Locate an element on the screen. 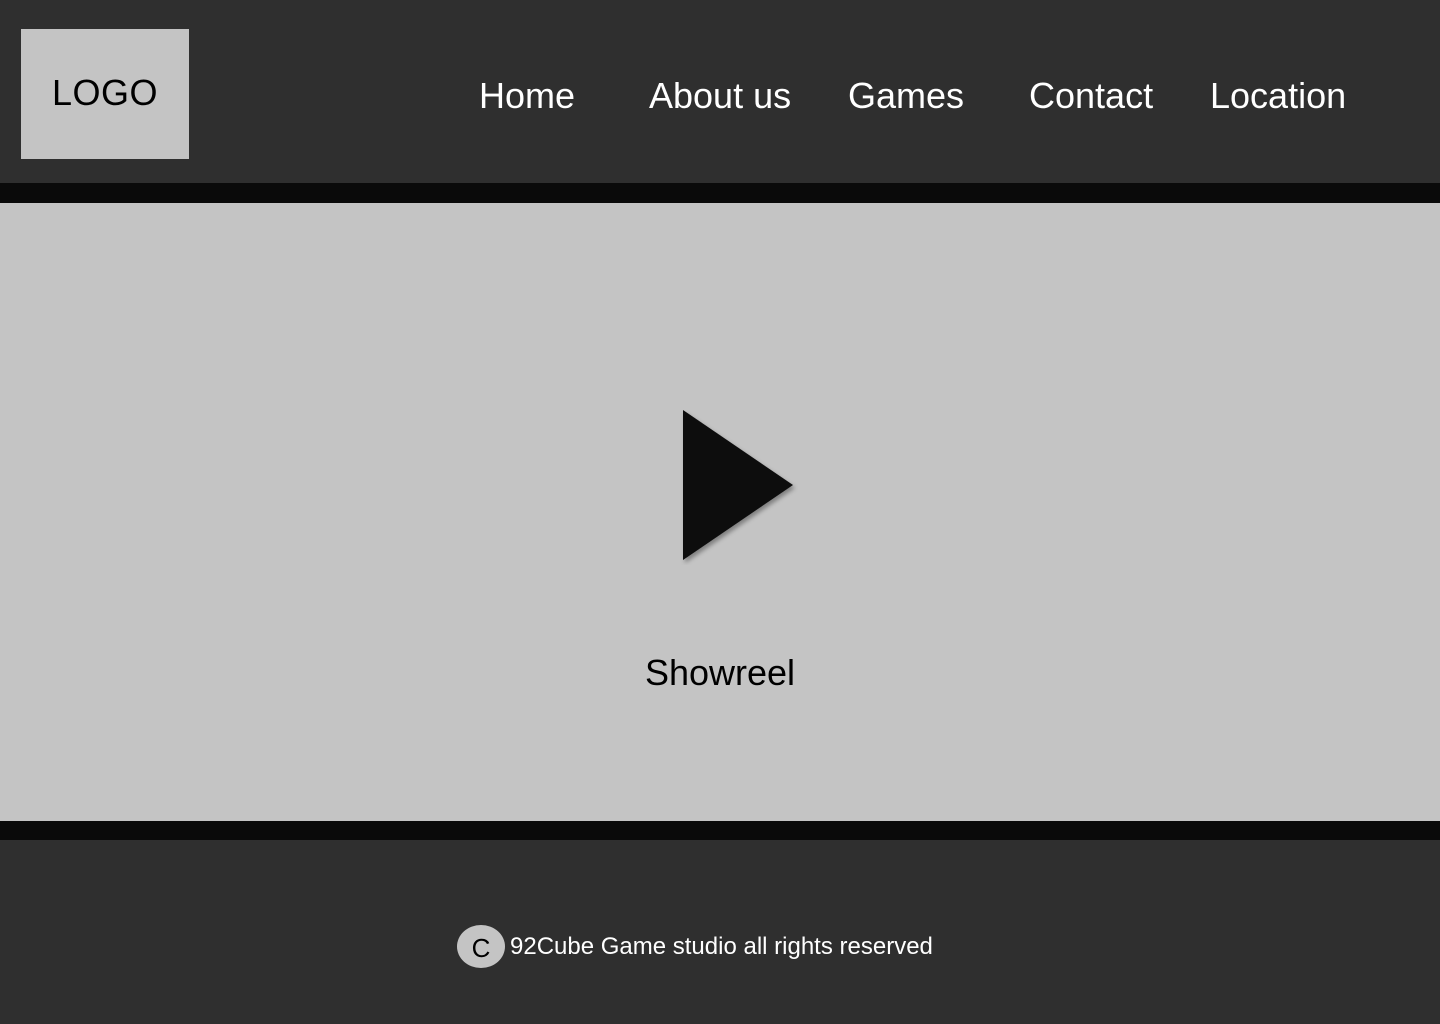 This screenshot has width=1440, height=1024. copyright-icon: C is located at coordinates (481, 946).